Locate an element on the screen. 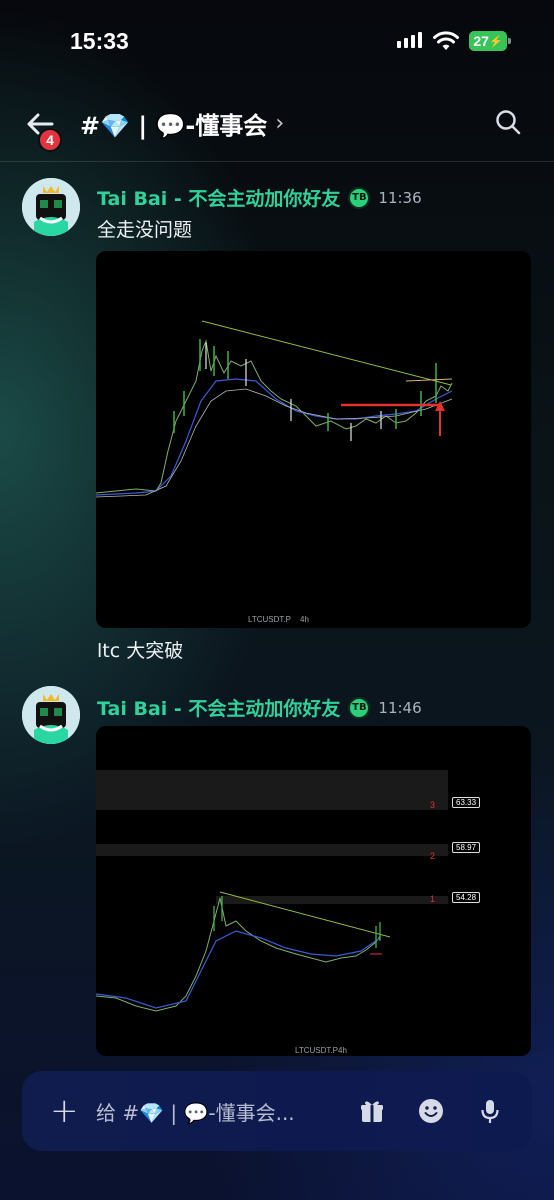 Image resolution: width=554 pixels, height=1200 pixels. battery-level: 27 is located at coordinates (481, 41).